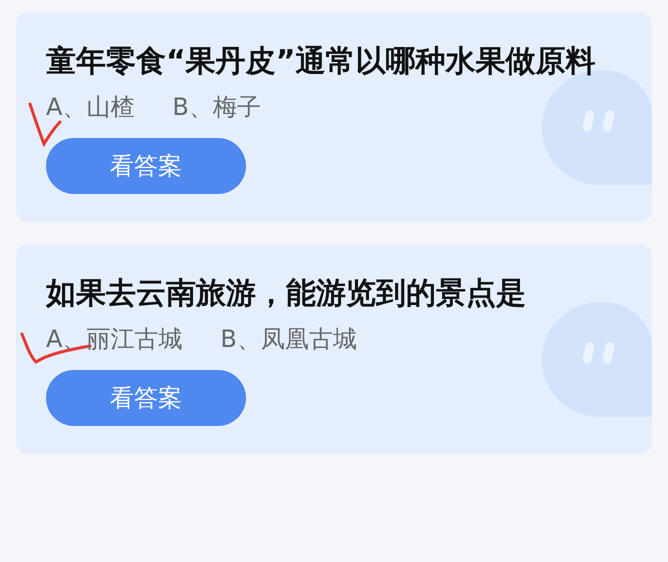 This screenshot has width=668, height=562. What do you see at coordinates (216, 107) in the screenshot?
I see `answer-option: B、梅子` at bounding box center [216, 107].